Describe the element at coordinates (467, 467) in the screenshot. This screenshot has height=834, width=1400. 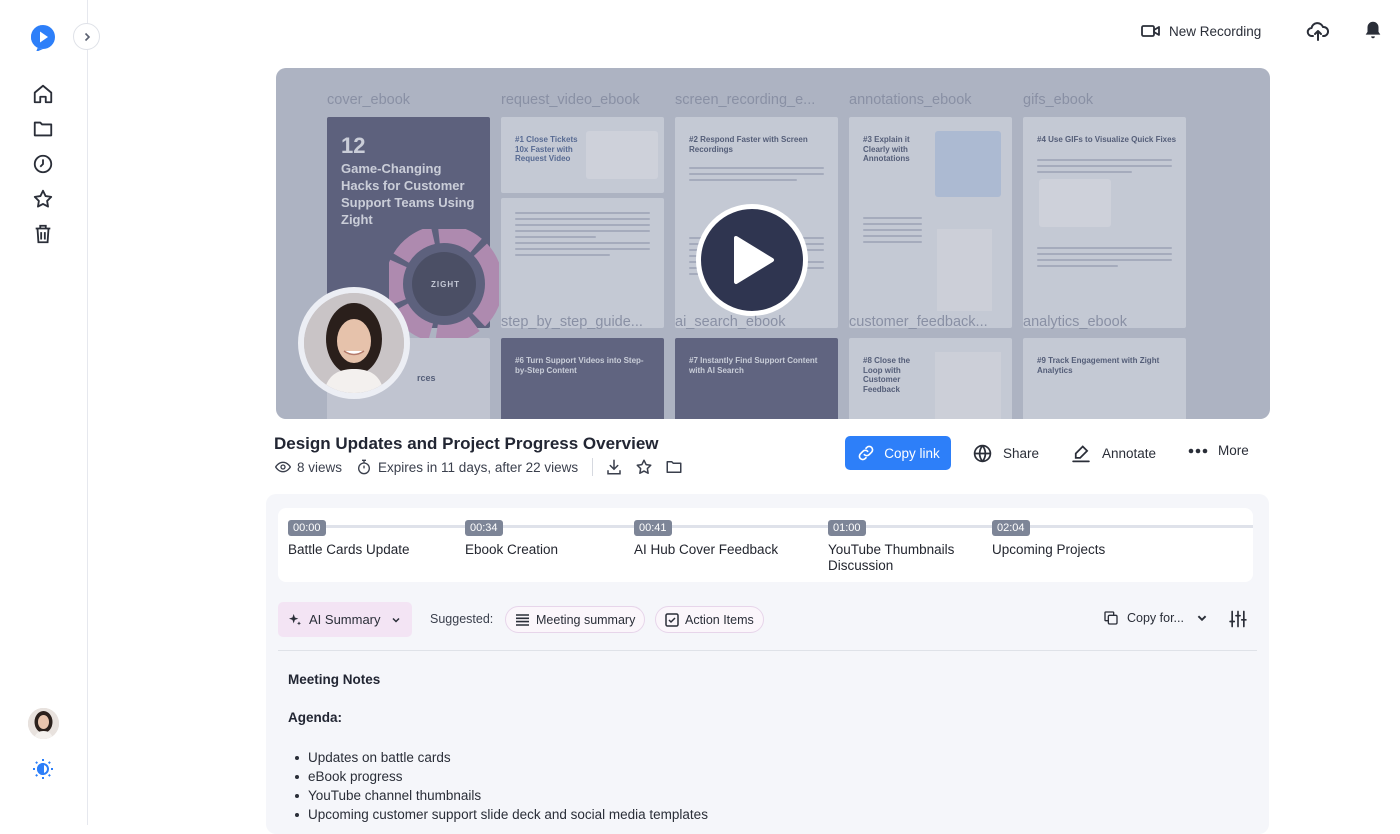
I see `expiration-info: Expires in 11 days, after 22 views` at that location.